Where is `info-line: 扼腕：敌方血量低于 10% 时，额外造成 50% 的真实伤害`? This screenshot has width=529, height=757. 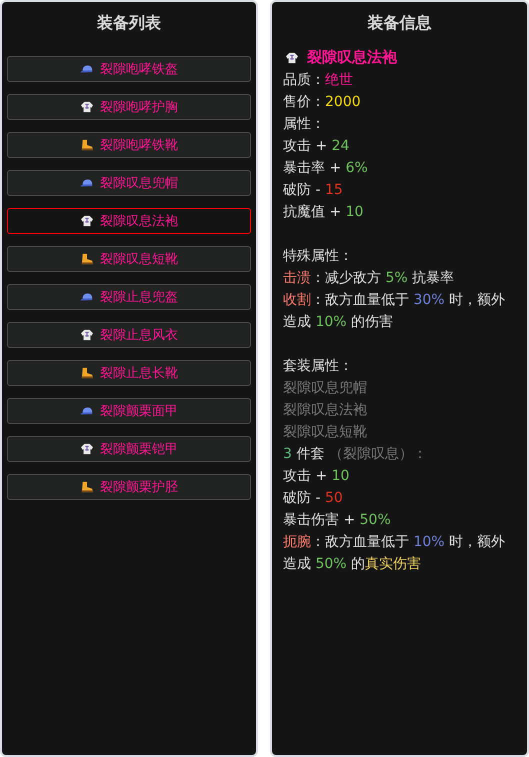
info-line: 扼腕：敌方血量低于 10% 时，额外造成 50% 的真实伤害 is located at coordinates (394, 553).